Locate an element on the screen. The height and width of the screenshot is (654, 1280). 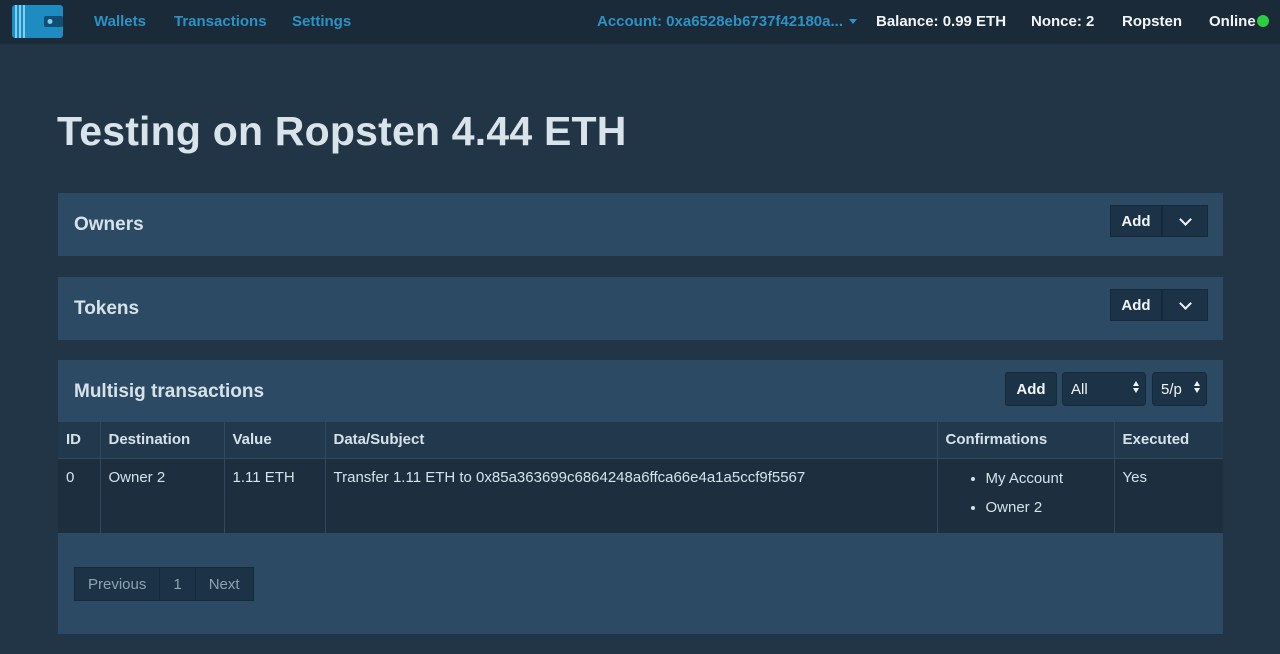
tokens-panel-title: Tokens is located at coordinates (107, 308).